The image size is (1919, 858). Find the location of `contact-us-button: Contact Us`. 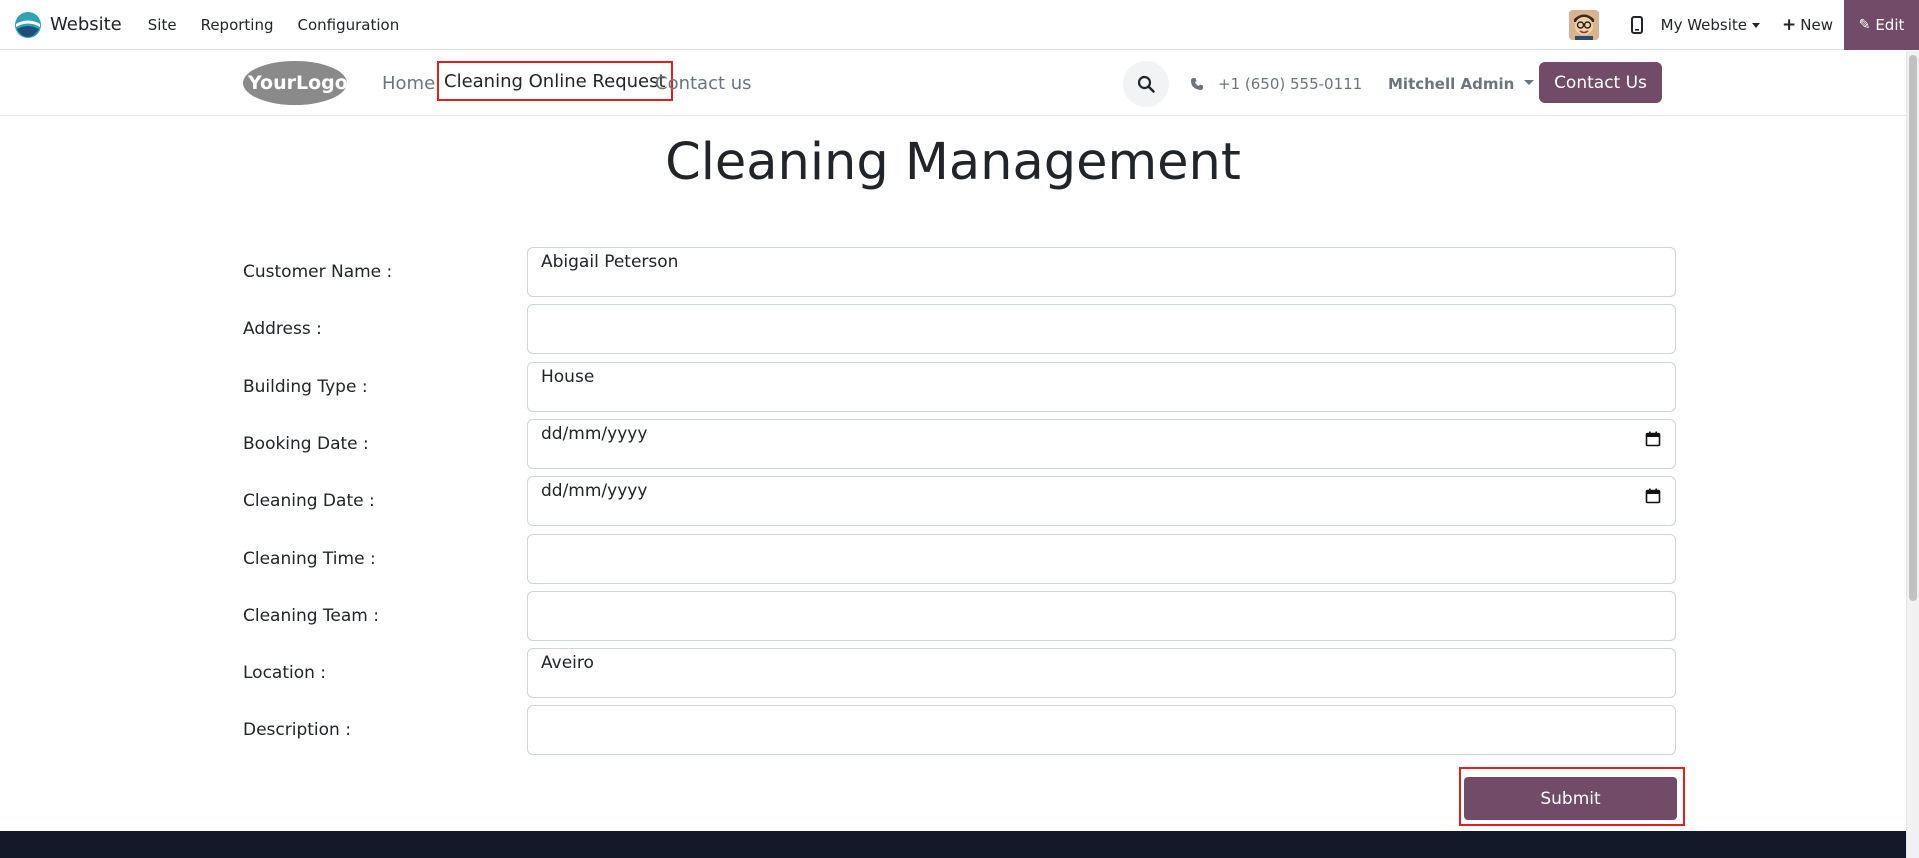

contact-us-button: Contact Us is located at coordinates (1600, 82).